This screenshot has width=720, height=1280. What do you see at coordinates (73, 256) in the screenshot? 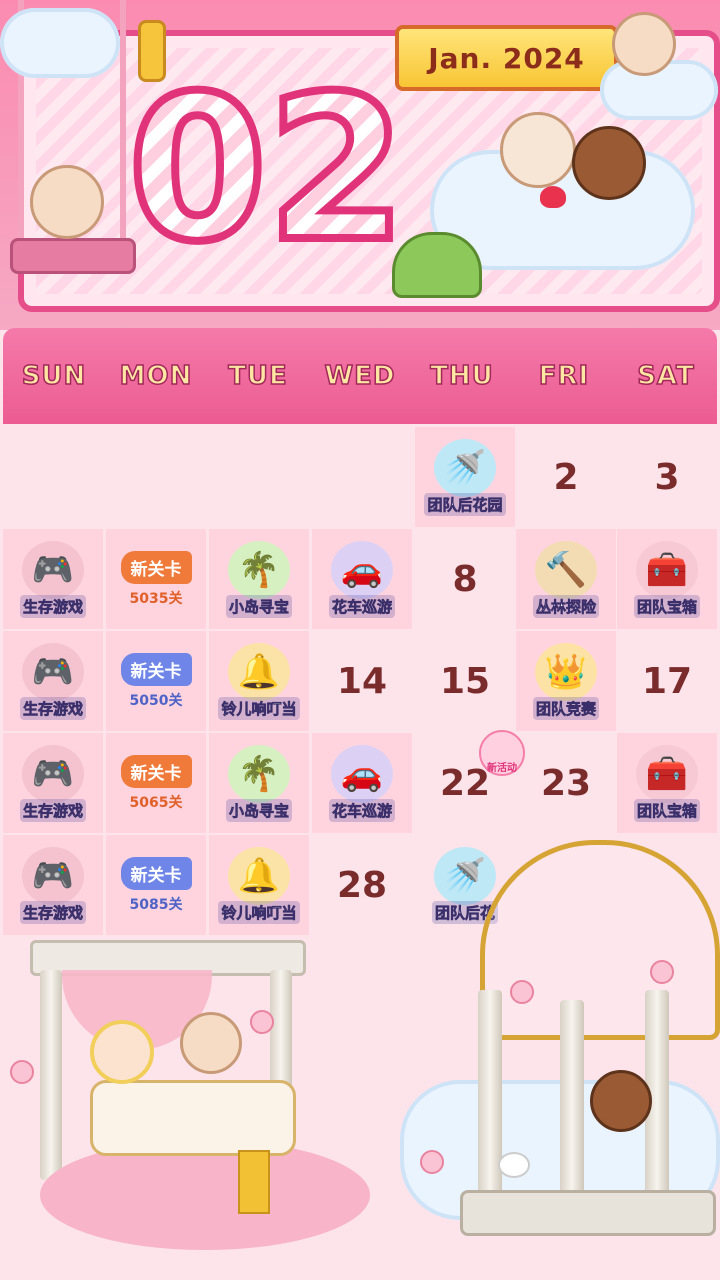
I see `swing-seat` at bounding box center [73, 256].